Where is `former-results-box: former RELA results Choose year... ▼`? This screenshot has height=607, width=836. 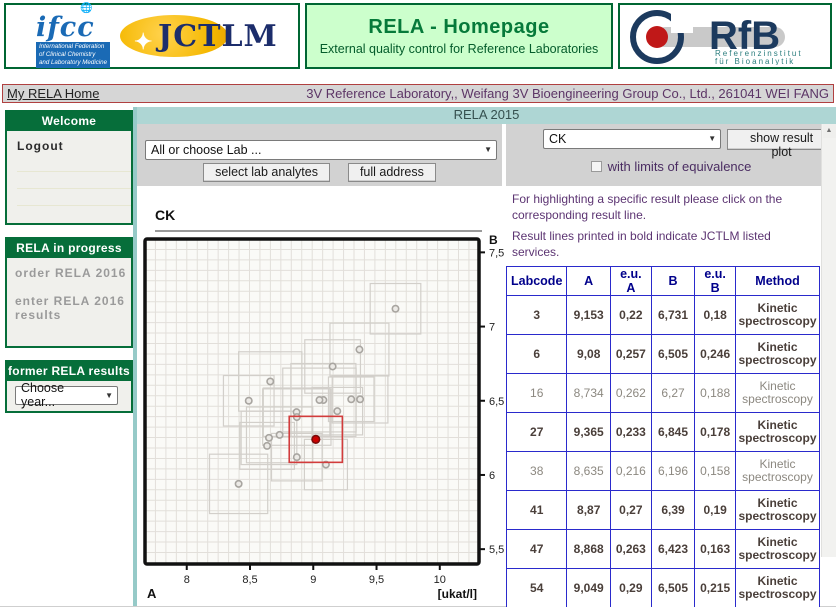
former-results-box: former RELA results Choose year... ▼ is located at coordinates (69, 386).